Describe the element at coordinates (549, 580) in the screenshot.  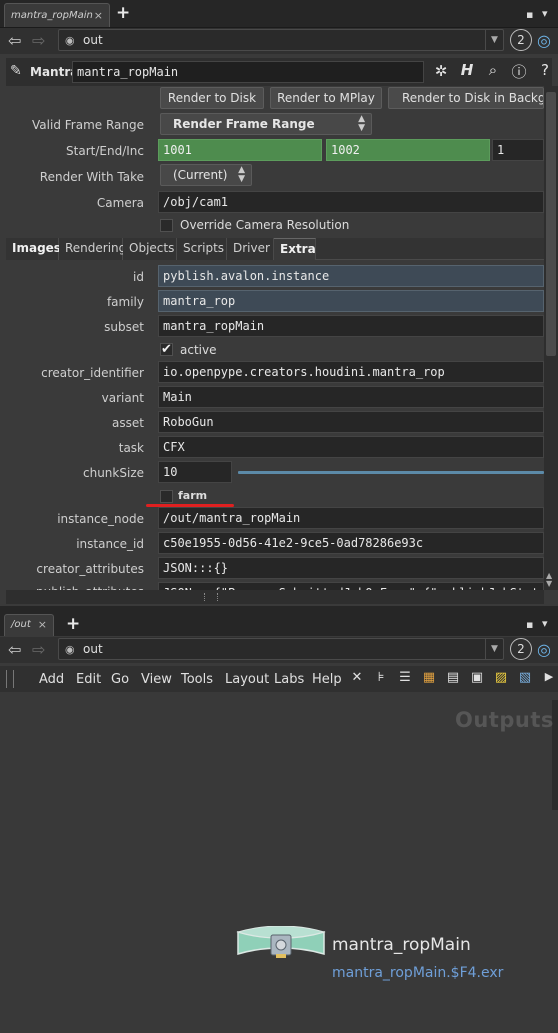
I see `scroll-arrows-icon: ▲ ▼` at that location.